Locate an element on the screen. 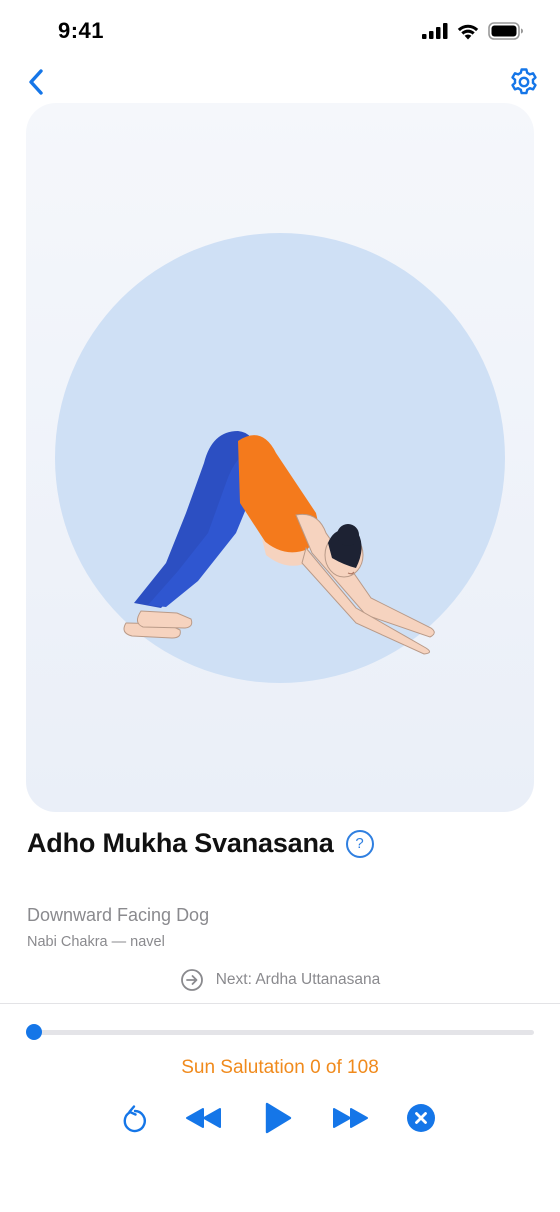 The image size is (560, 1212). pose-chakra: Nabi Chakra — navel is located at coordinates (96, 942).